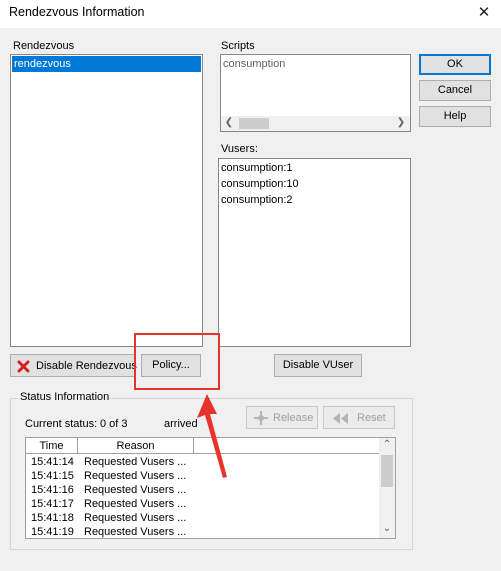 The width and height of the screenshot is (501, 571). I want to click on reset-button: Reset, so click(359, 417).